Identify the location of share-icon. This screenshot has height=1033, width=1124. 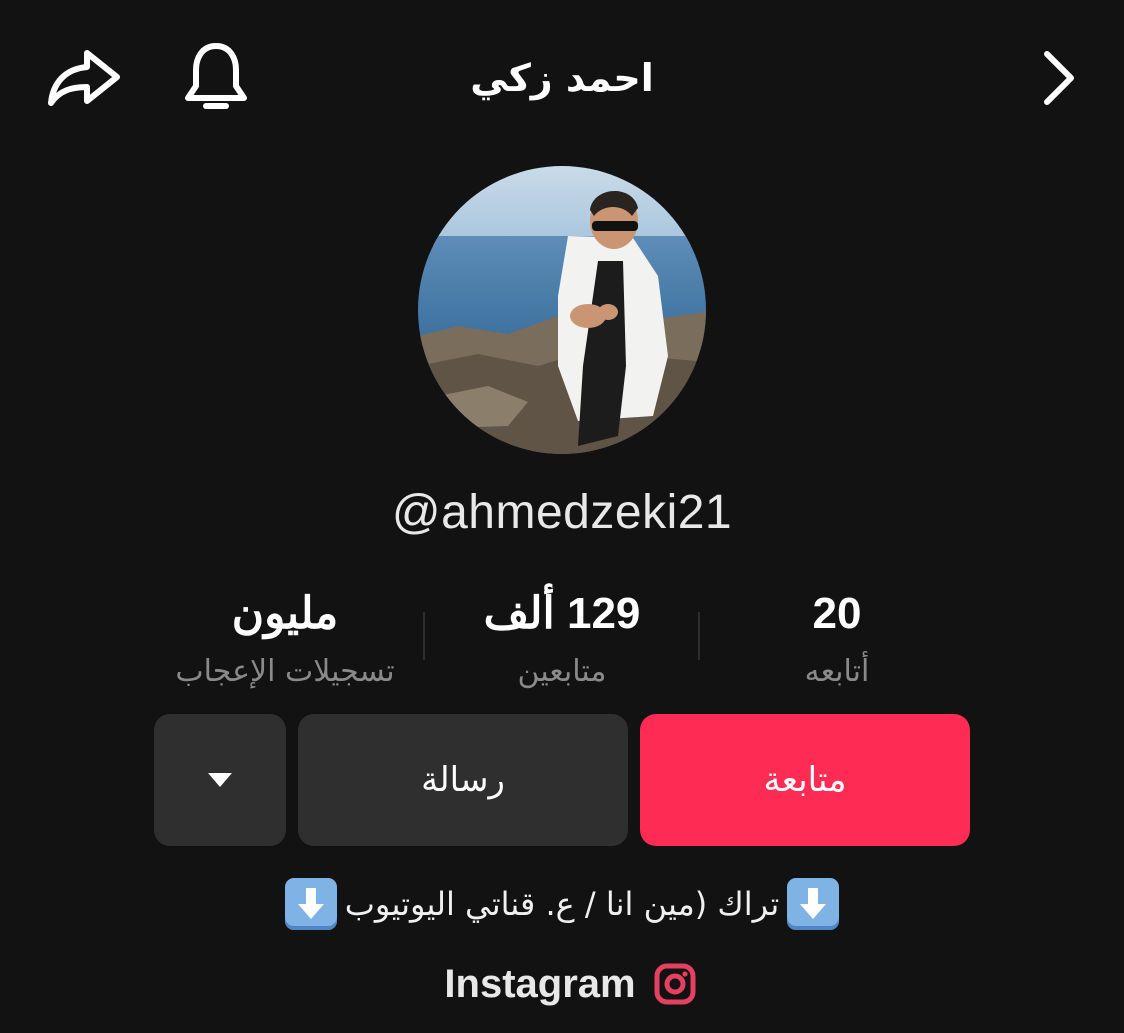
(84, 78).